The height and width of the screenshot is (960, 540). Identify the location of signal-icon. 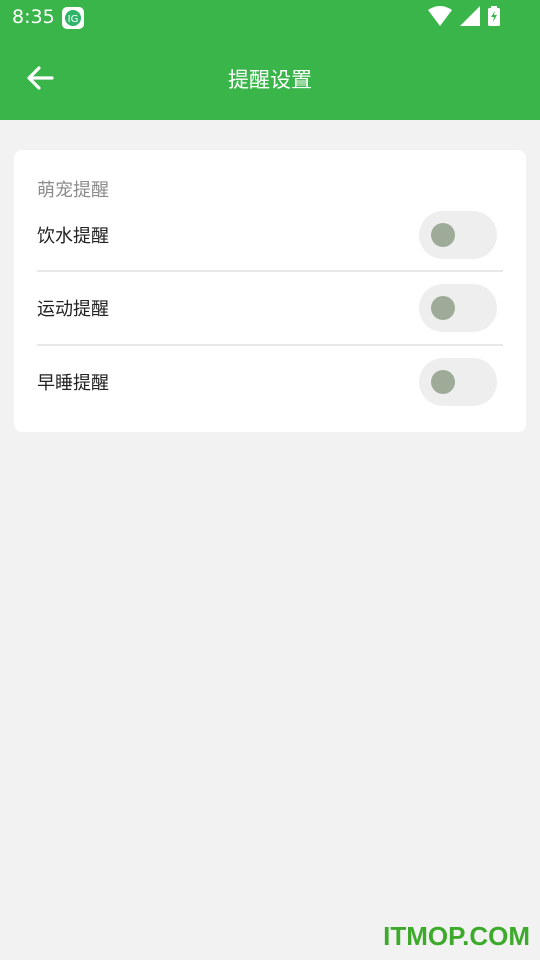
(470, 18).